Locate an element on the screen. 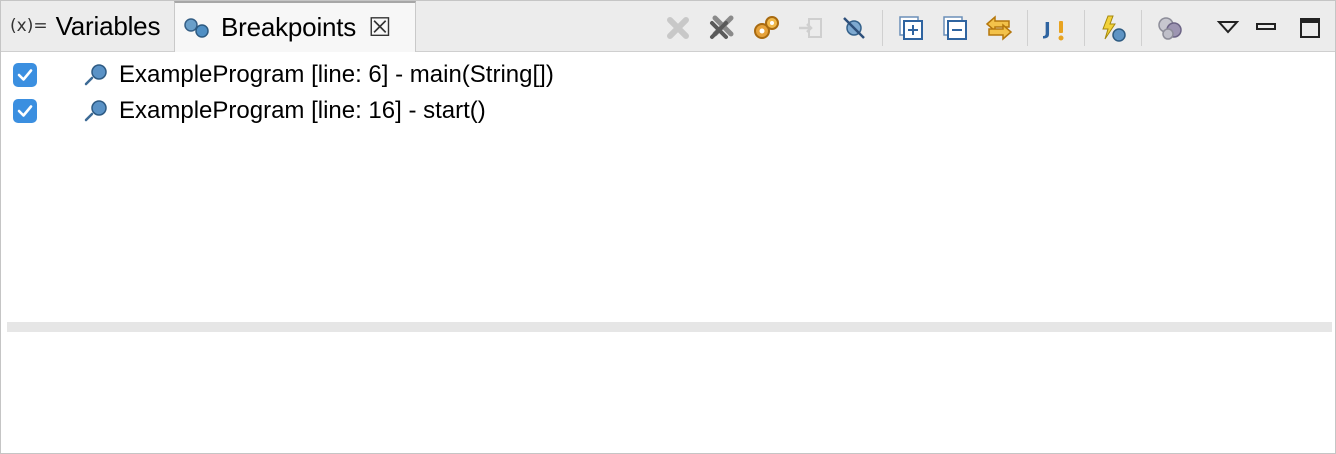 This screenshot has height=454, width=1336. svg-text: J is located at coordinates (1046, 29).